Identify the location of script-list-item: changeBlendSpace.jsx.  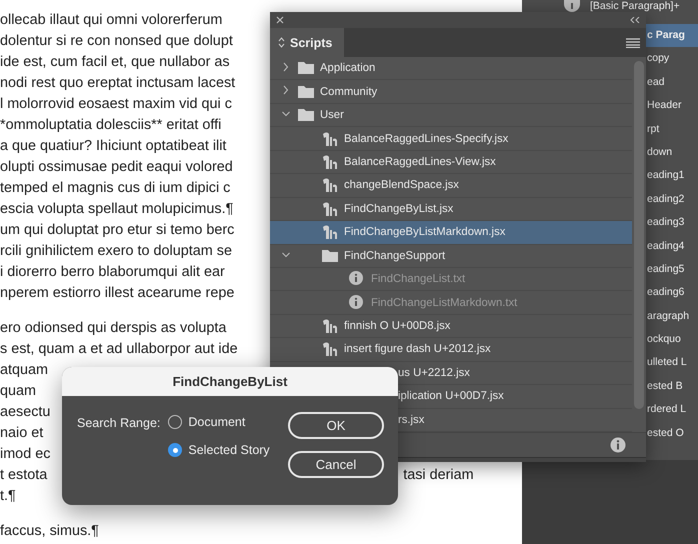
(451, 186).